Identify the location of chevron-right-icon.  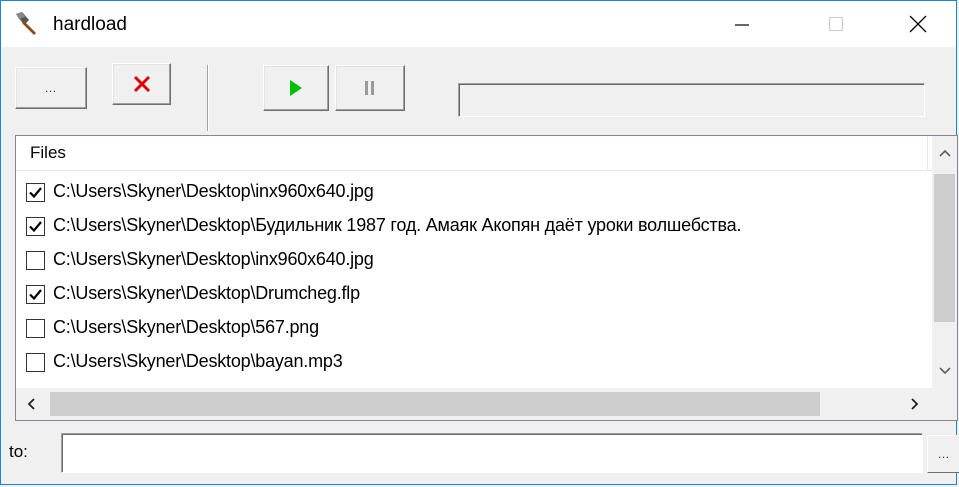
(915, 404).